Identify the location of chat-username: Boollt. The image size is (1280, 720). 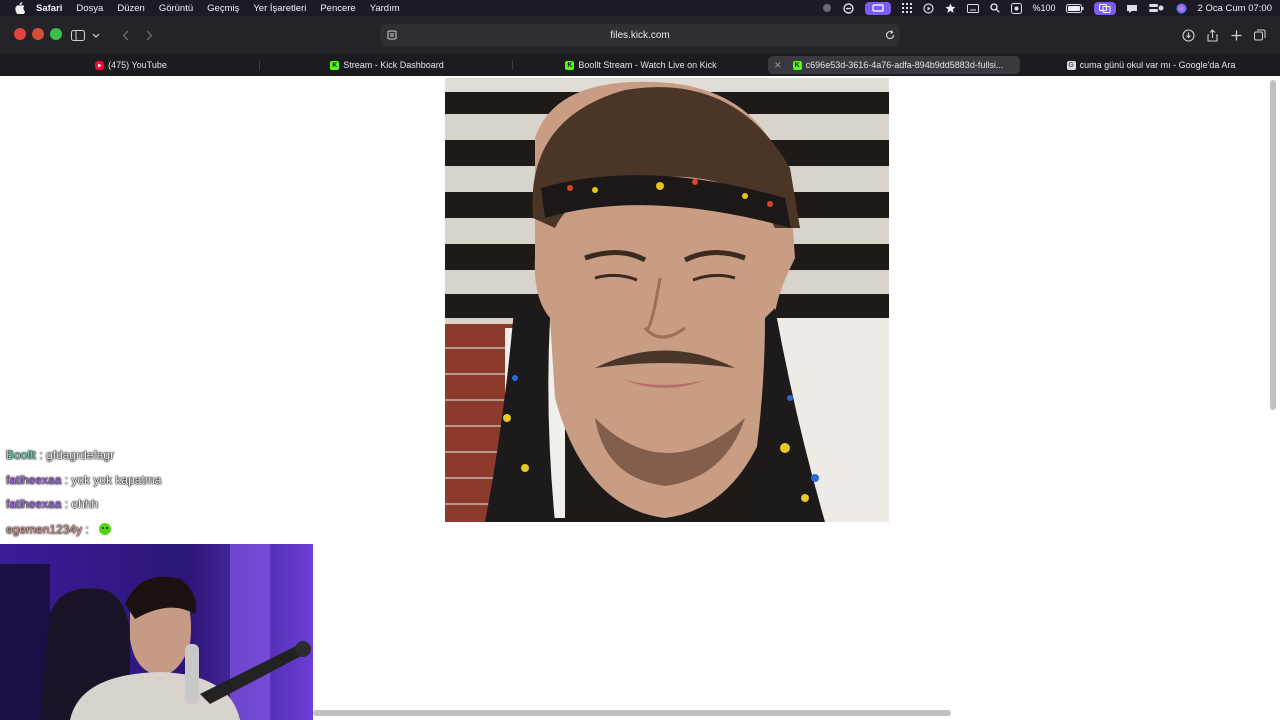
(21, 455).